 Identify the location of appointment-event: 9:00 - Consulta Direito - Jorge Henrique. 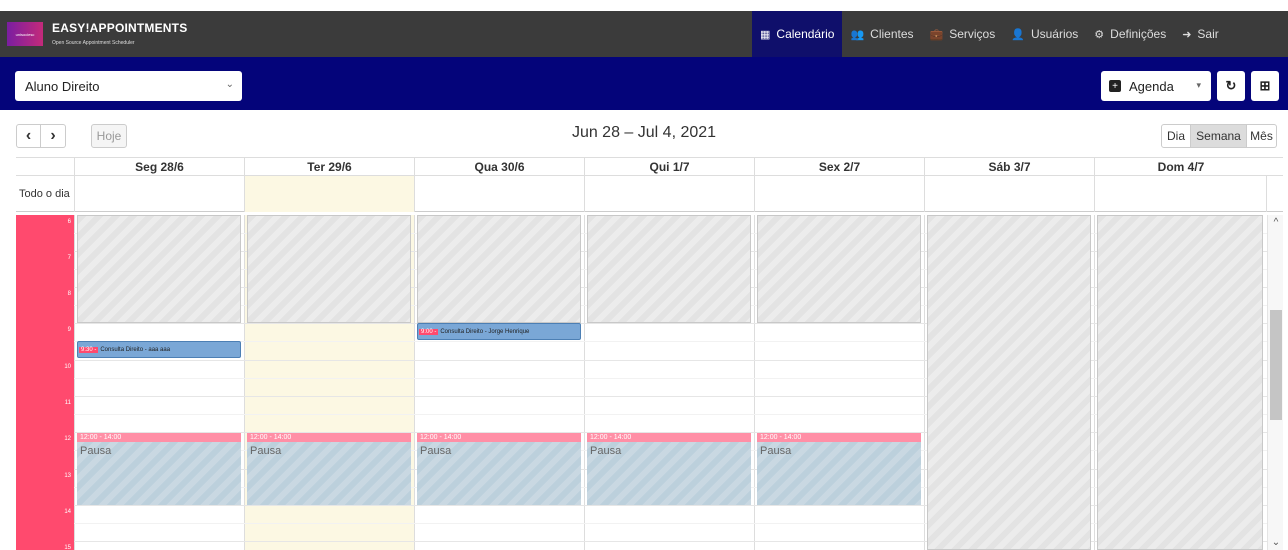
(499, 331).